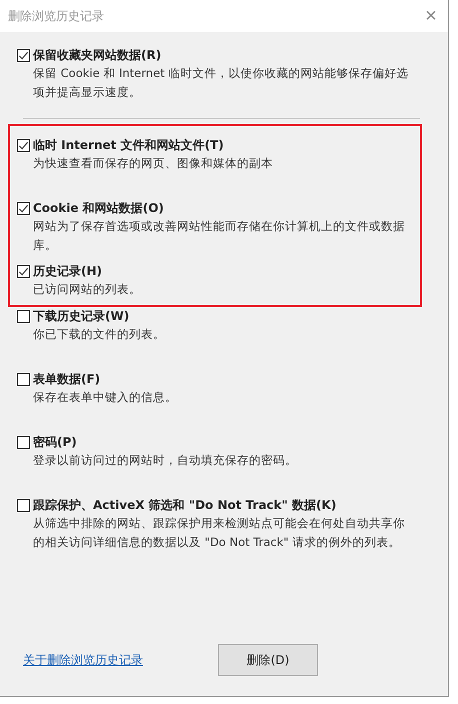 The image size is (458, 704). Describe the element at coordinates (153, 163) in the screenshot. I see `option-description: 为快速查看而保存的网页、图像和媒体的副本` at that location.